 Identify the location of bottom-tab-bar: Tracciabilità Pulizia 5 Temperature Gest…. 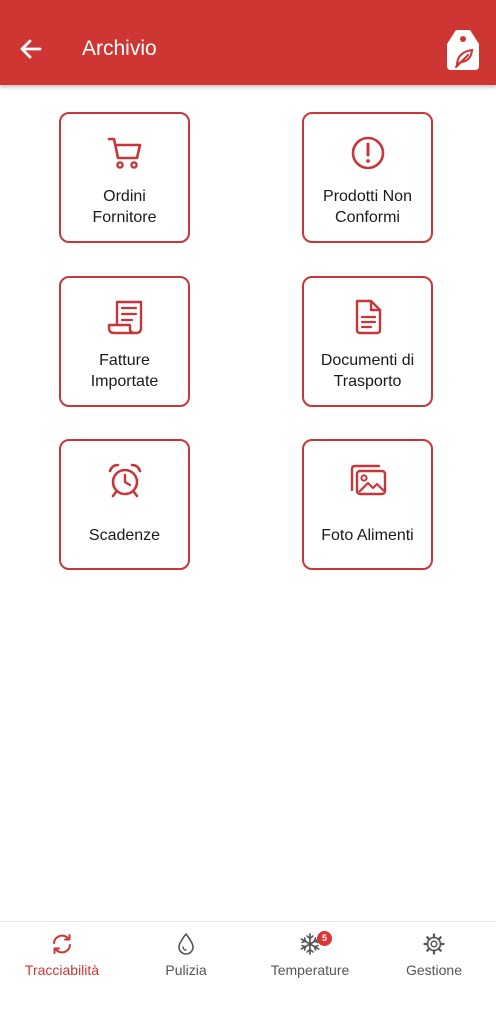
(248, 973).